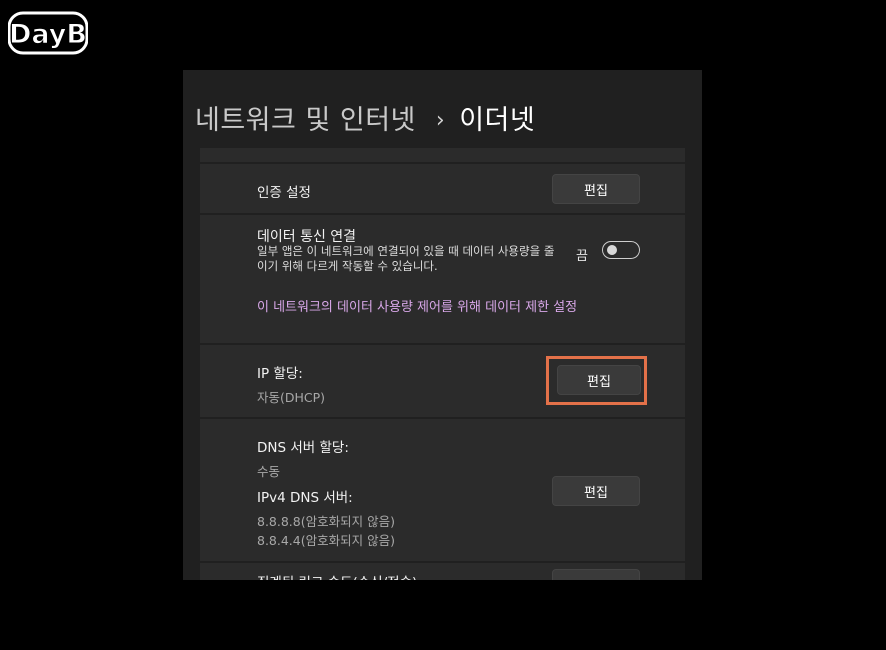  I want to click on auth-settings-label: 인증 설정, so click(284, 193).